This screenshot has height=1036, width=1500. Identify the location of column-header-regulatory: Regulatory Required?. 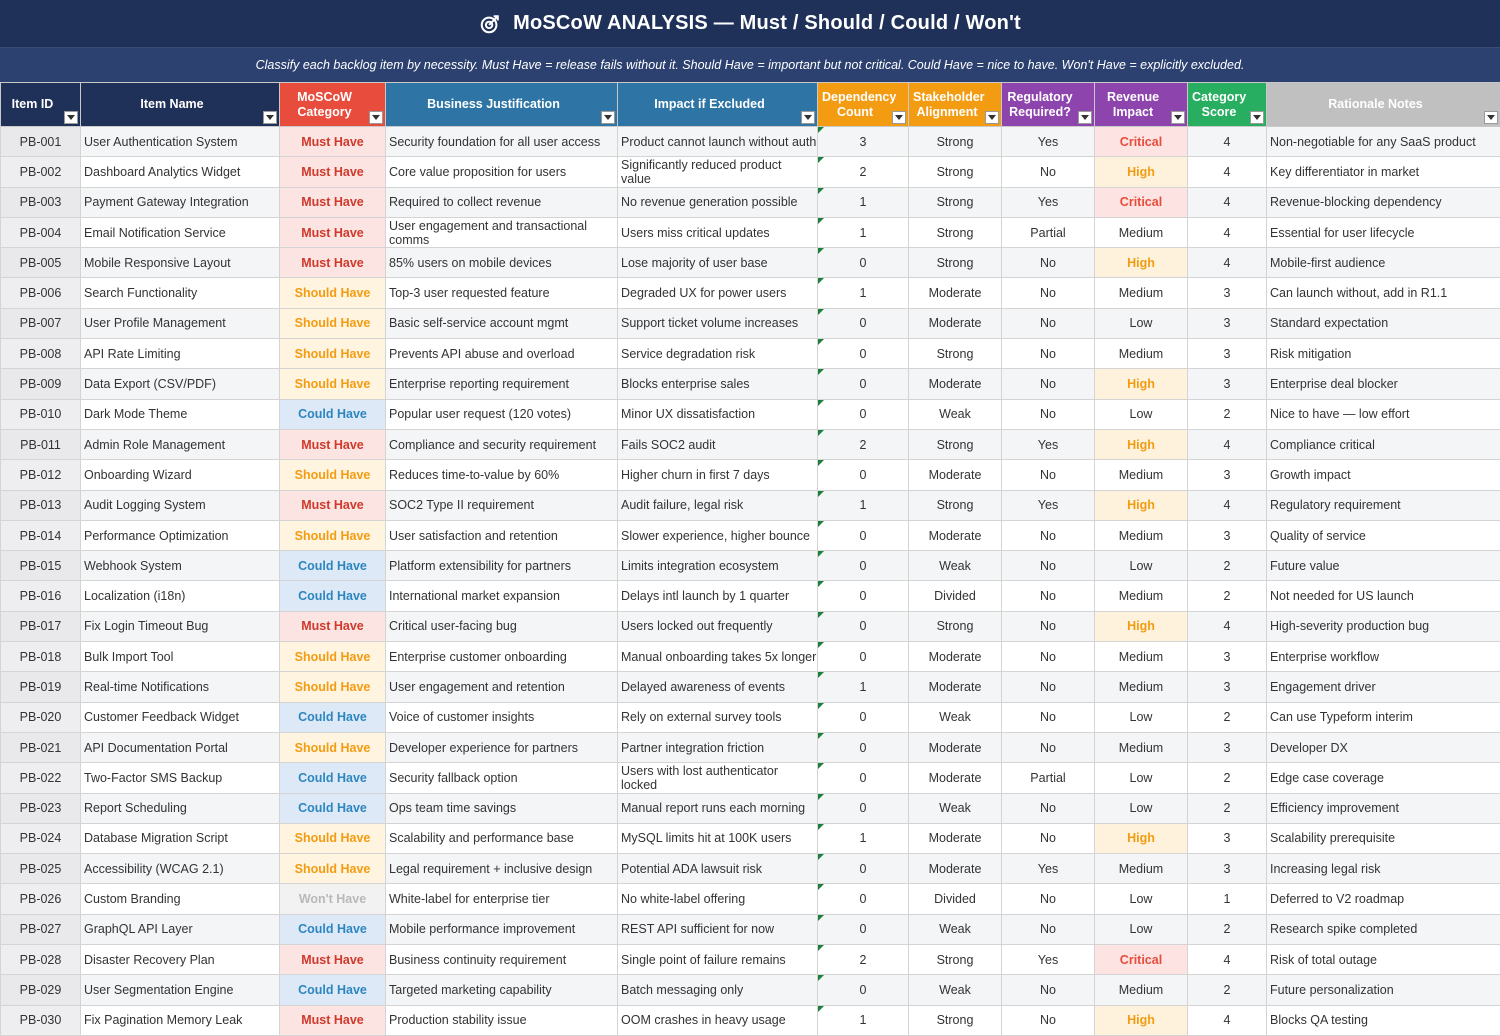
(1048, 104).